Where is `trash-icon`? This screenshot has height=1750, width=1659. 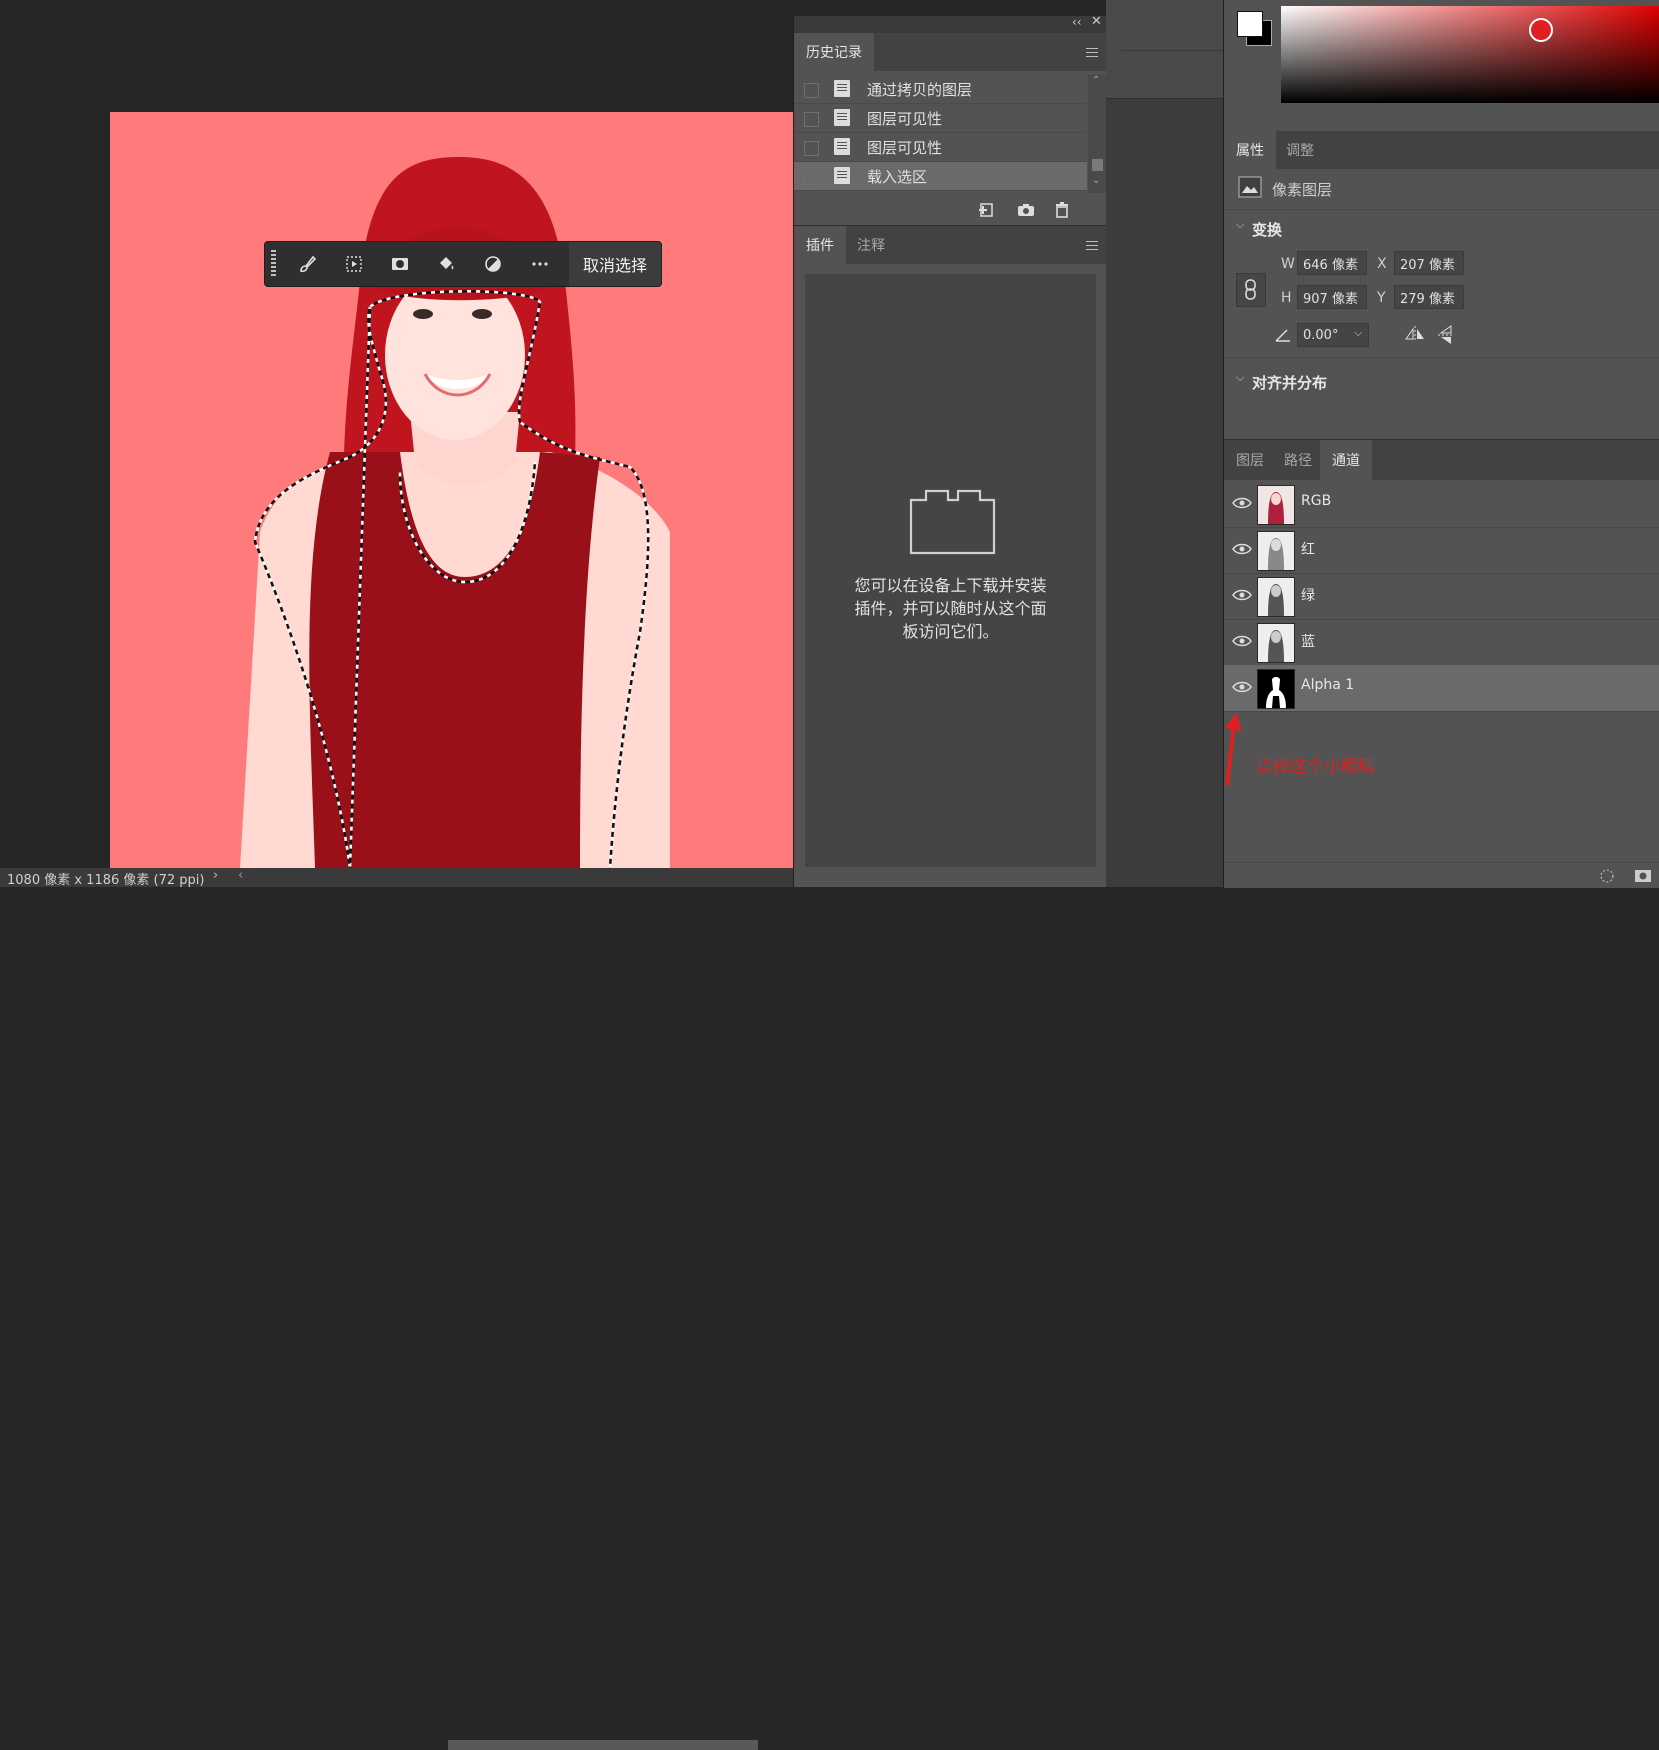
trash-icon is located at coordinates (1062, 209).